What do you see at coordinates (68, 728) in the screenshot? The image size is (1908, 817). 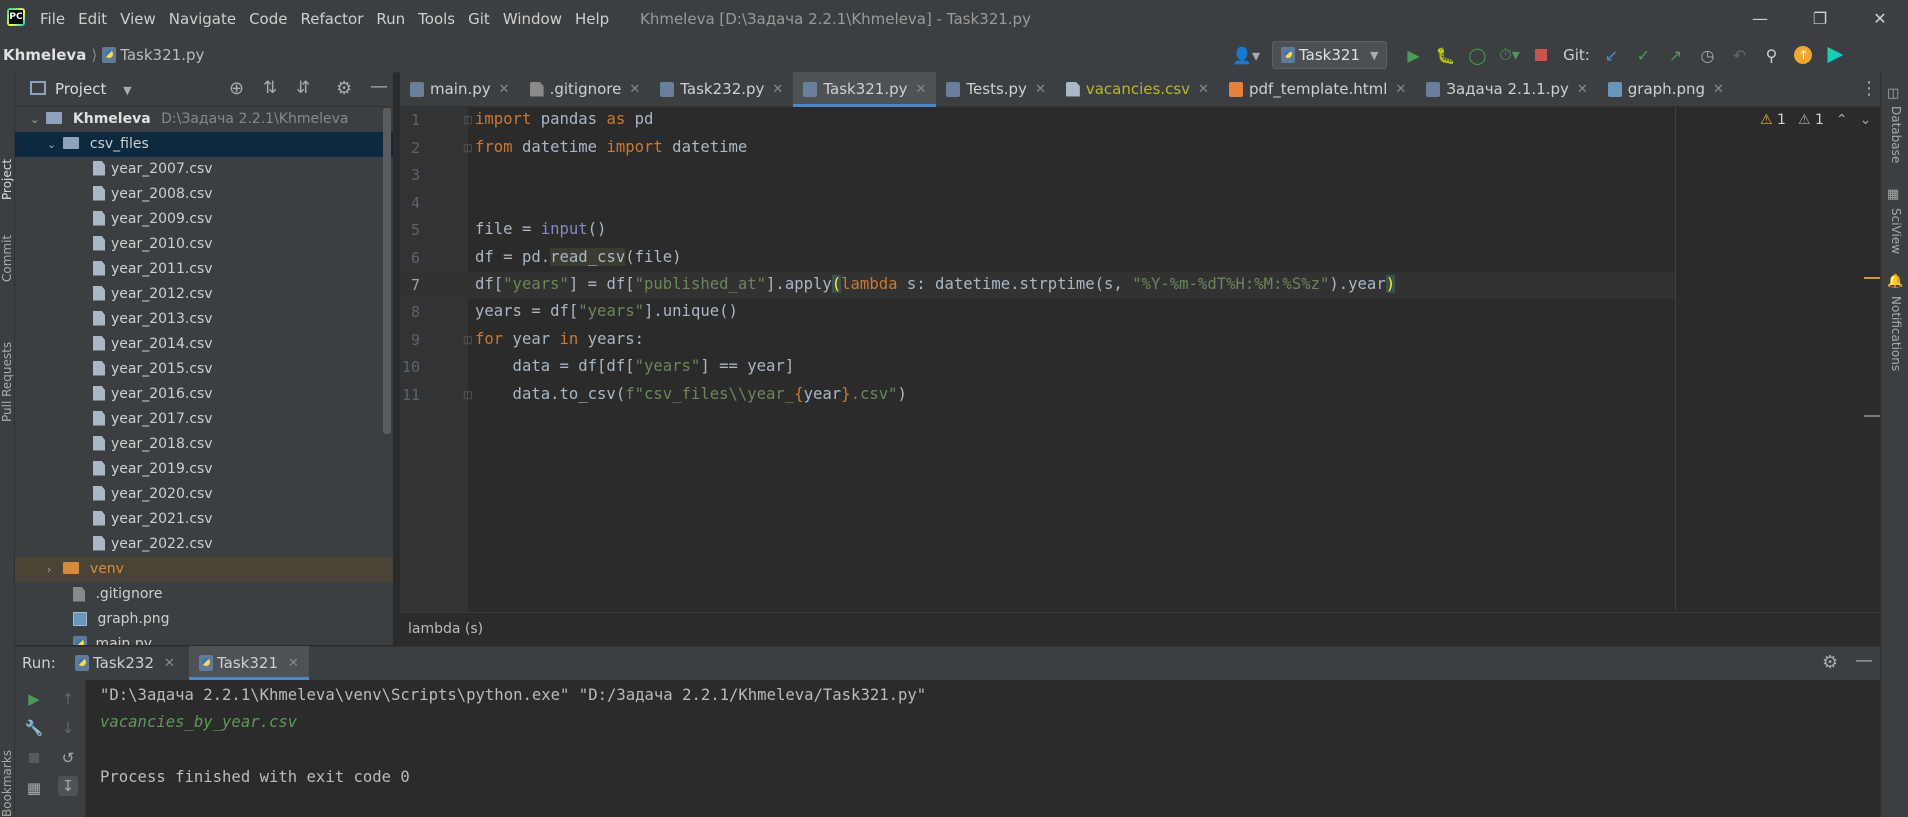 I see `arrow-down-icon: ↓` at bounding box center [68, 728].